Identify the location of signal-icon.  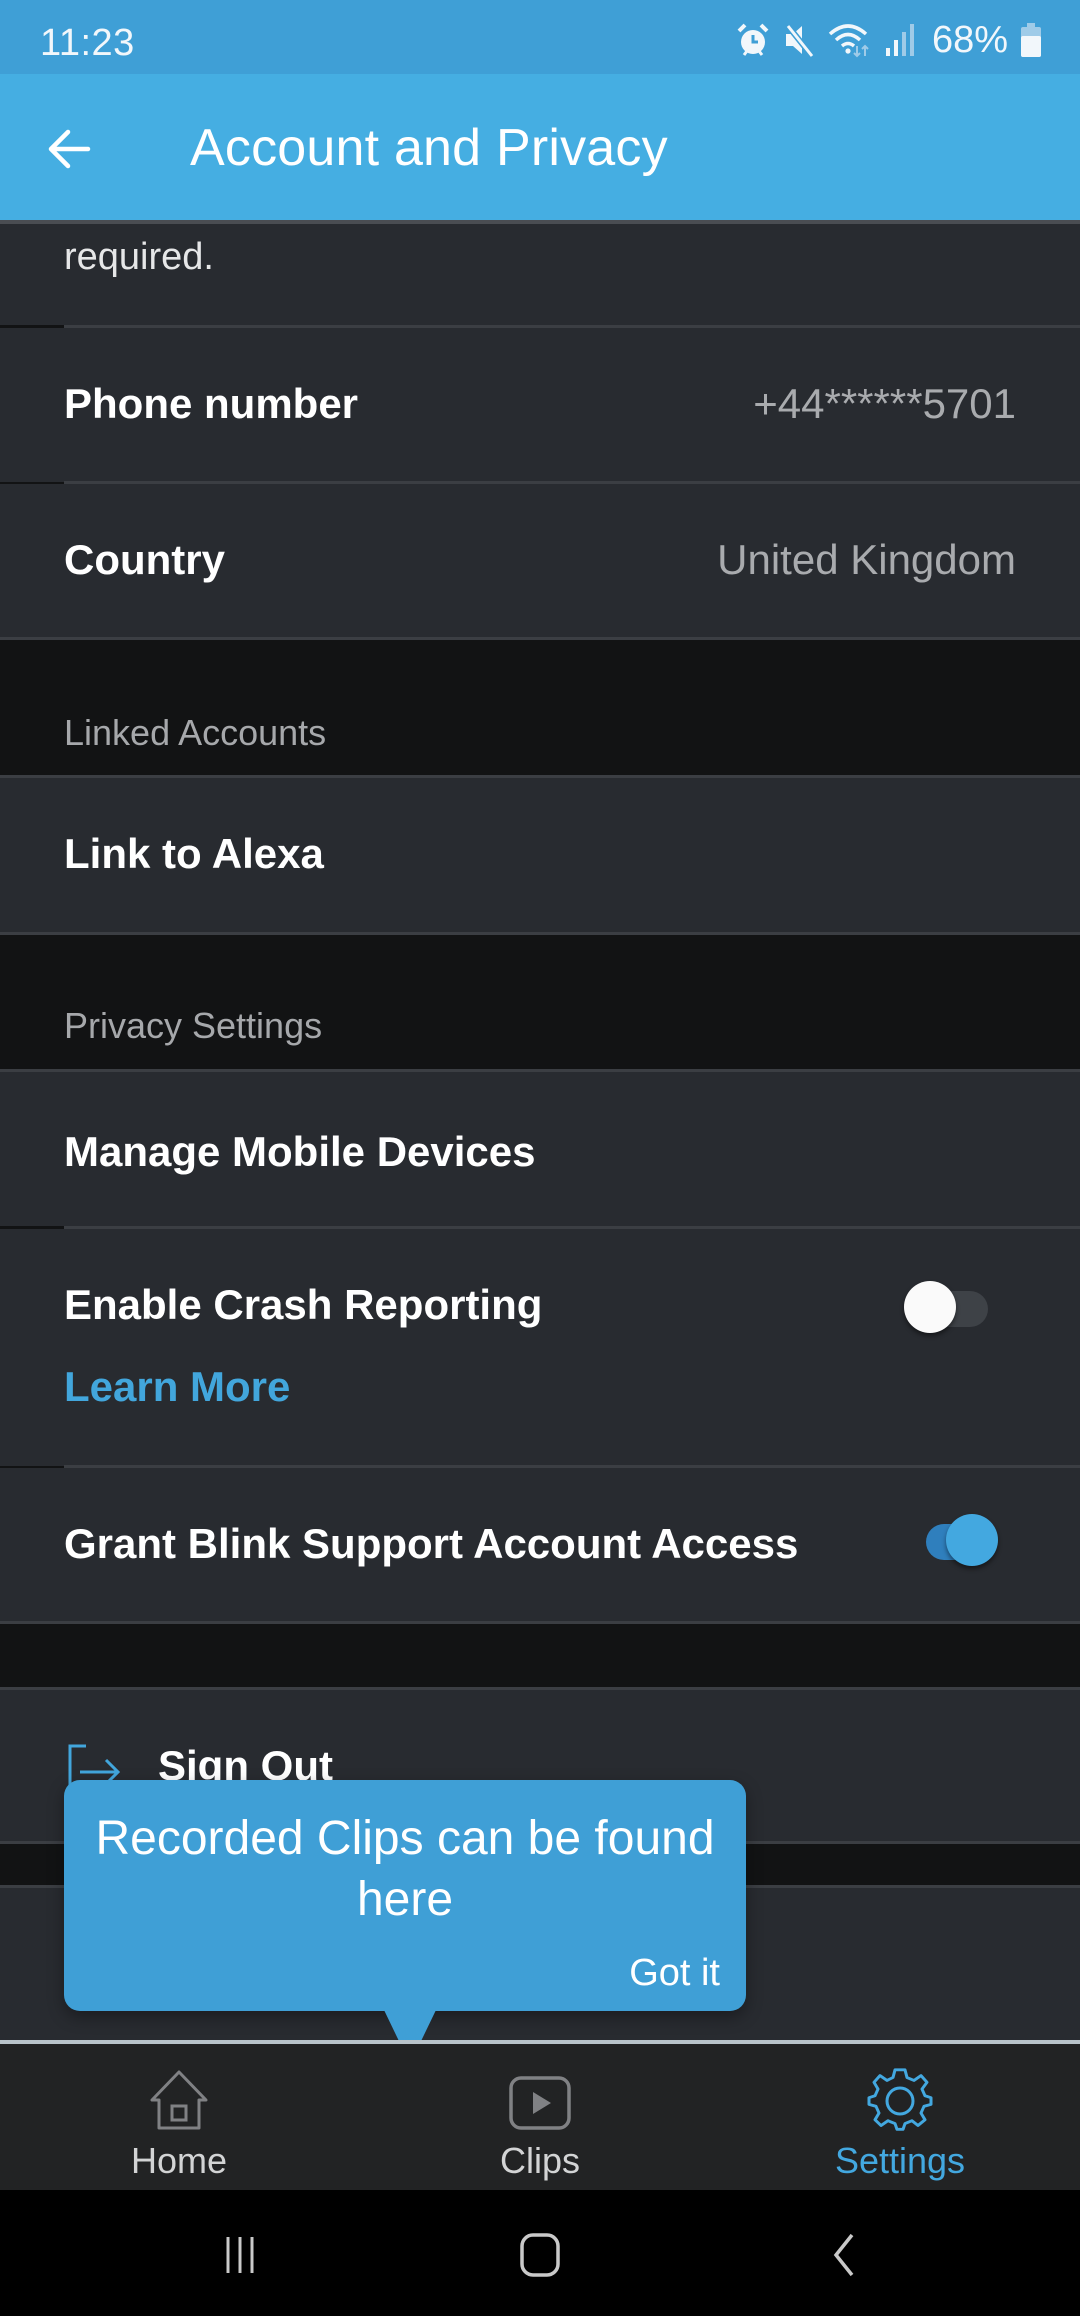
(899, 40).